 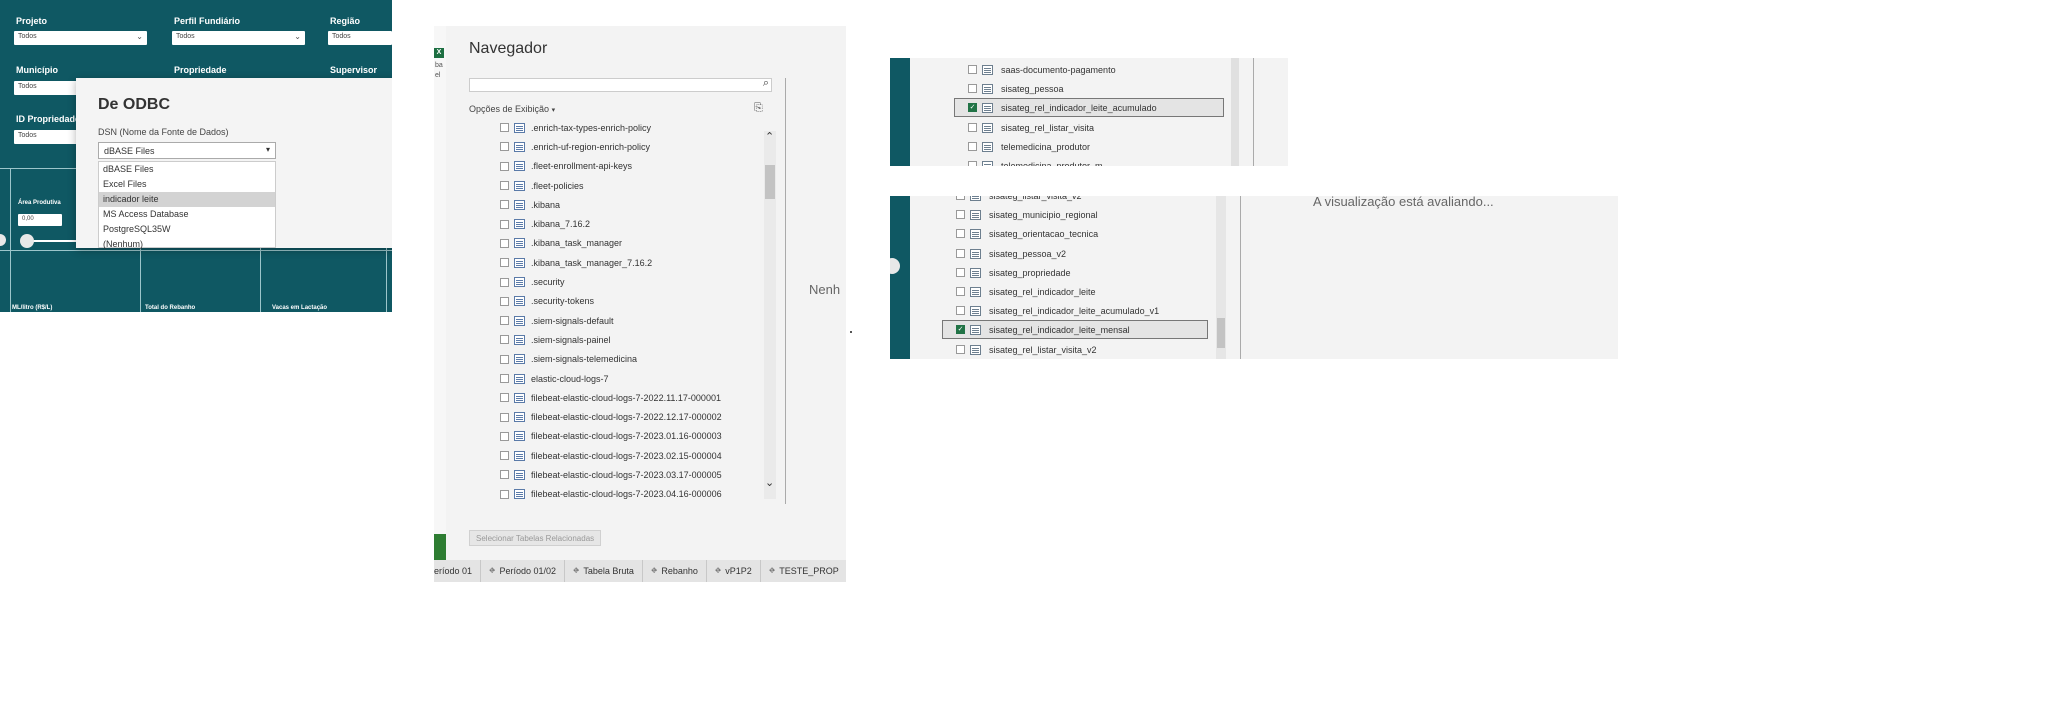 I want to click on navigator-search-input: ⌕, so click(x=620, y=84).